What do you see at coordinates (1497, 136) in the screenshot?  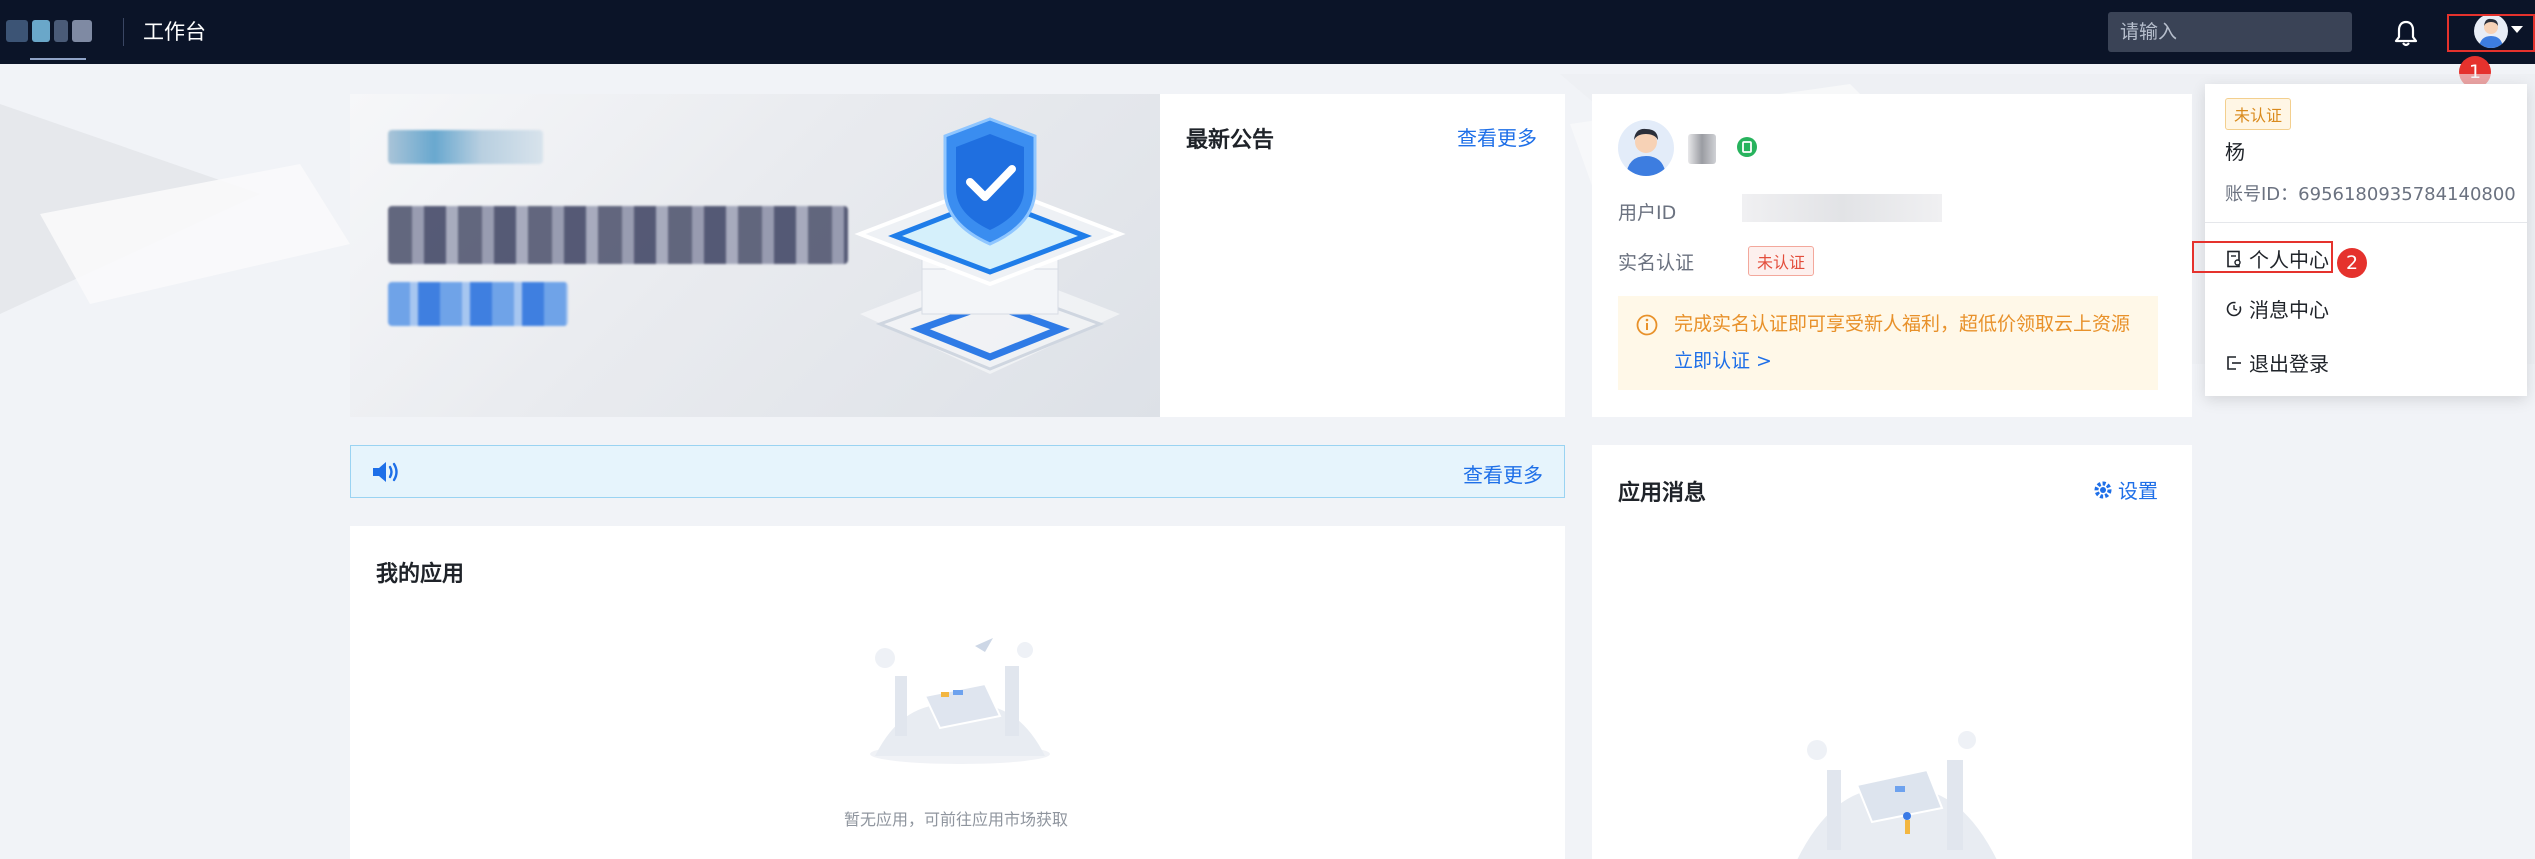 I see `announcement-more-link: 查看更多` at bounding box center [1497, 136].